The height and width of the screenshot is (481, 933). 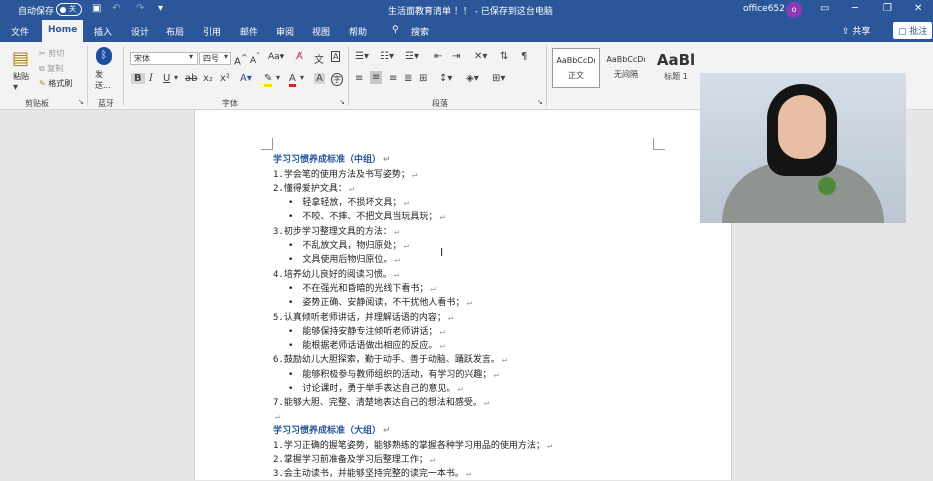 What do you see at coordinates (116, 8) in the screenshot?
I see `undo-icon: ↶` at bounding box center [116, 8].